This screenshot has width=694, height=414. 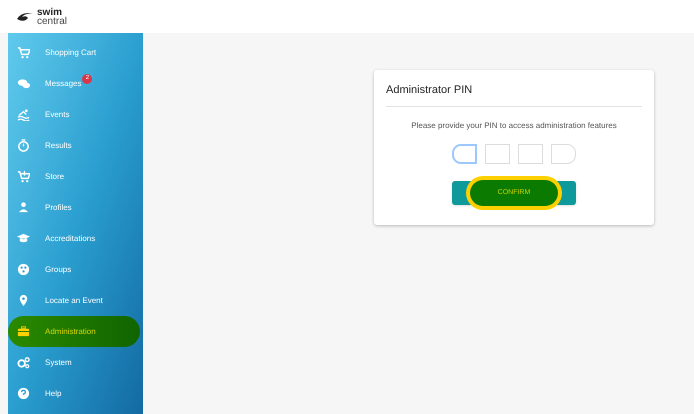 What do you see at coordinates (23, 300) in the screenshot?
I see `pin-icon` at bounding box center [23, 300].